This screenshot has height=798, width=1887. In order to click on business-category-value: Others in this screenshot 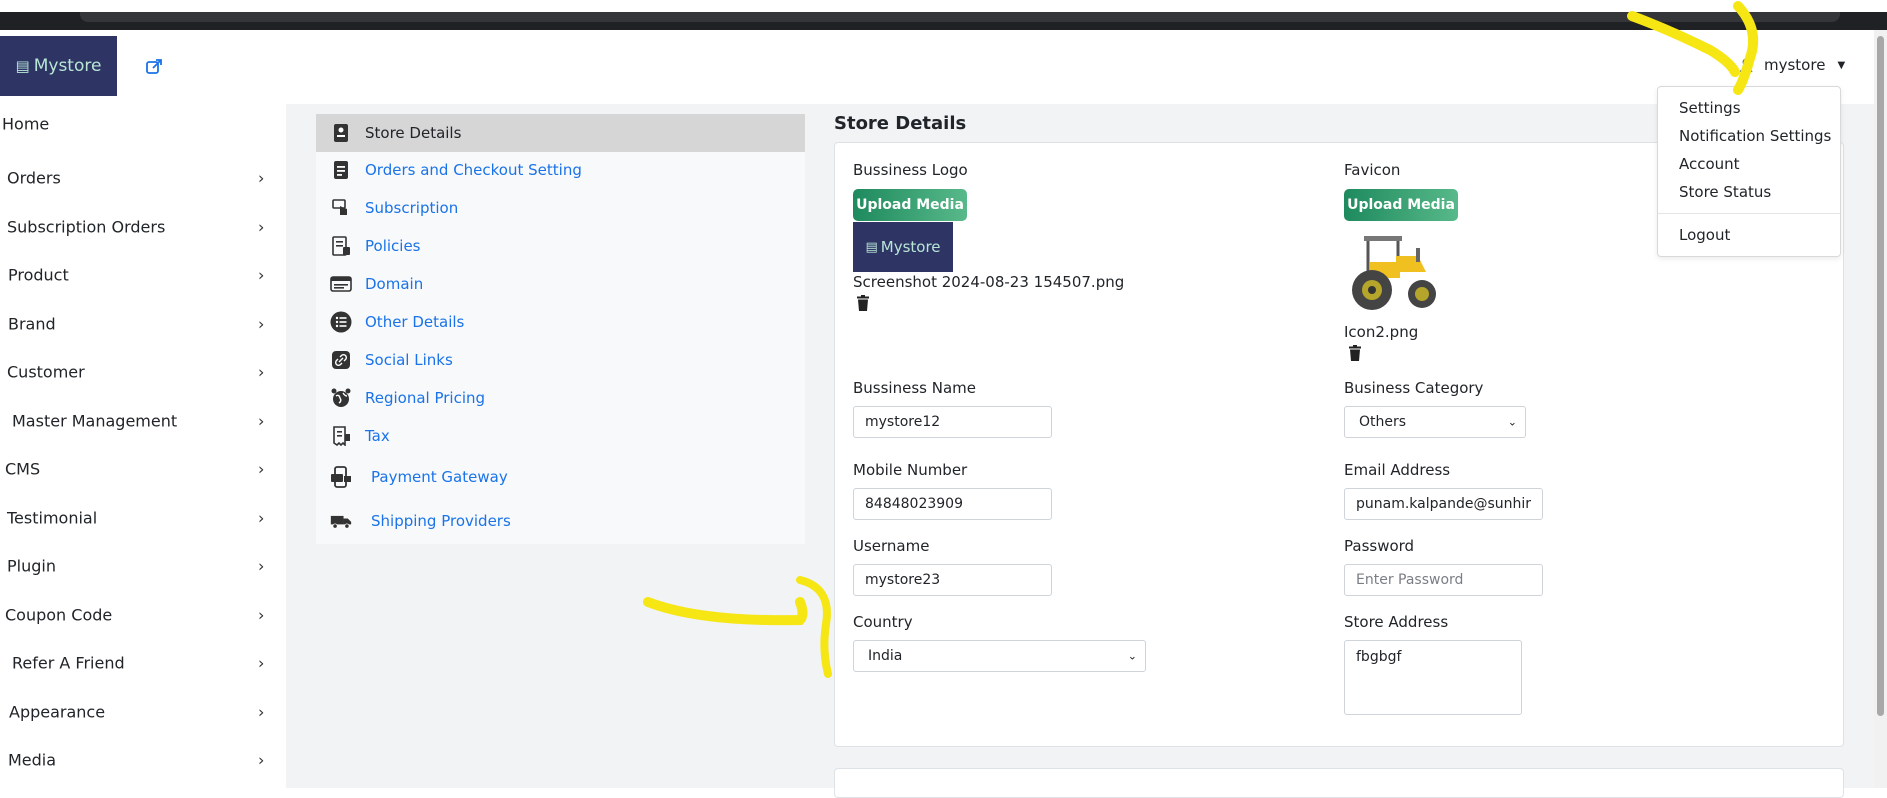, I will do `click(1383, 422)`.